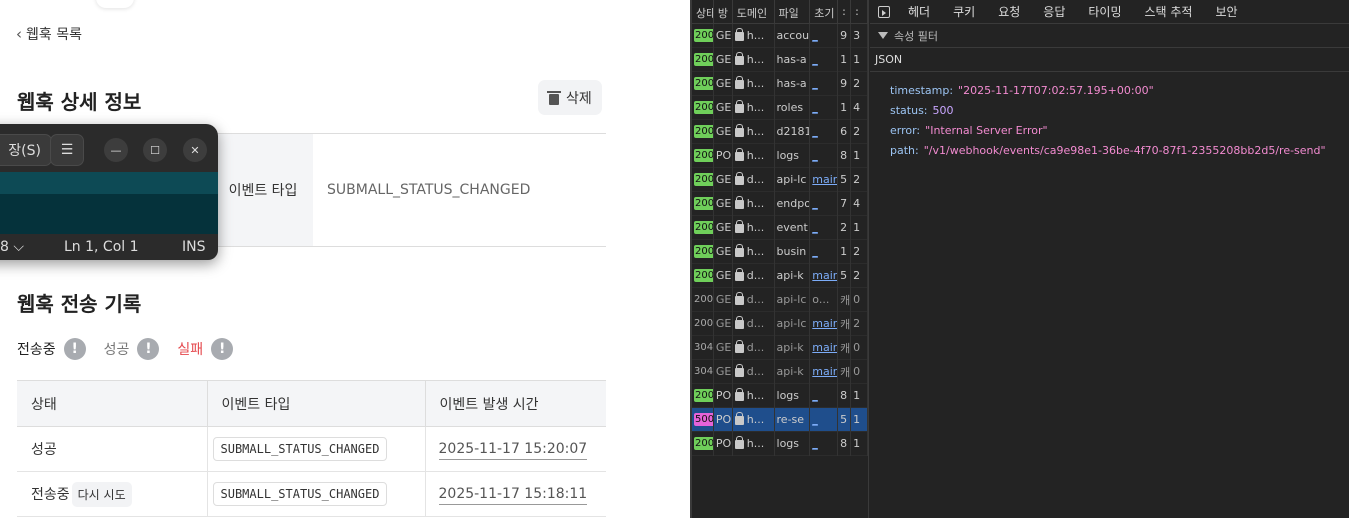  Describe the element at coordinates (1119, 110) in the screenshot. I see `json-row-status: status: 500` at that location.